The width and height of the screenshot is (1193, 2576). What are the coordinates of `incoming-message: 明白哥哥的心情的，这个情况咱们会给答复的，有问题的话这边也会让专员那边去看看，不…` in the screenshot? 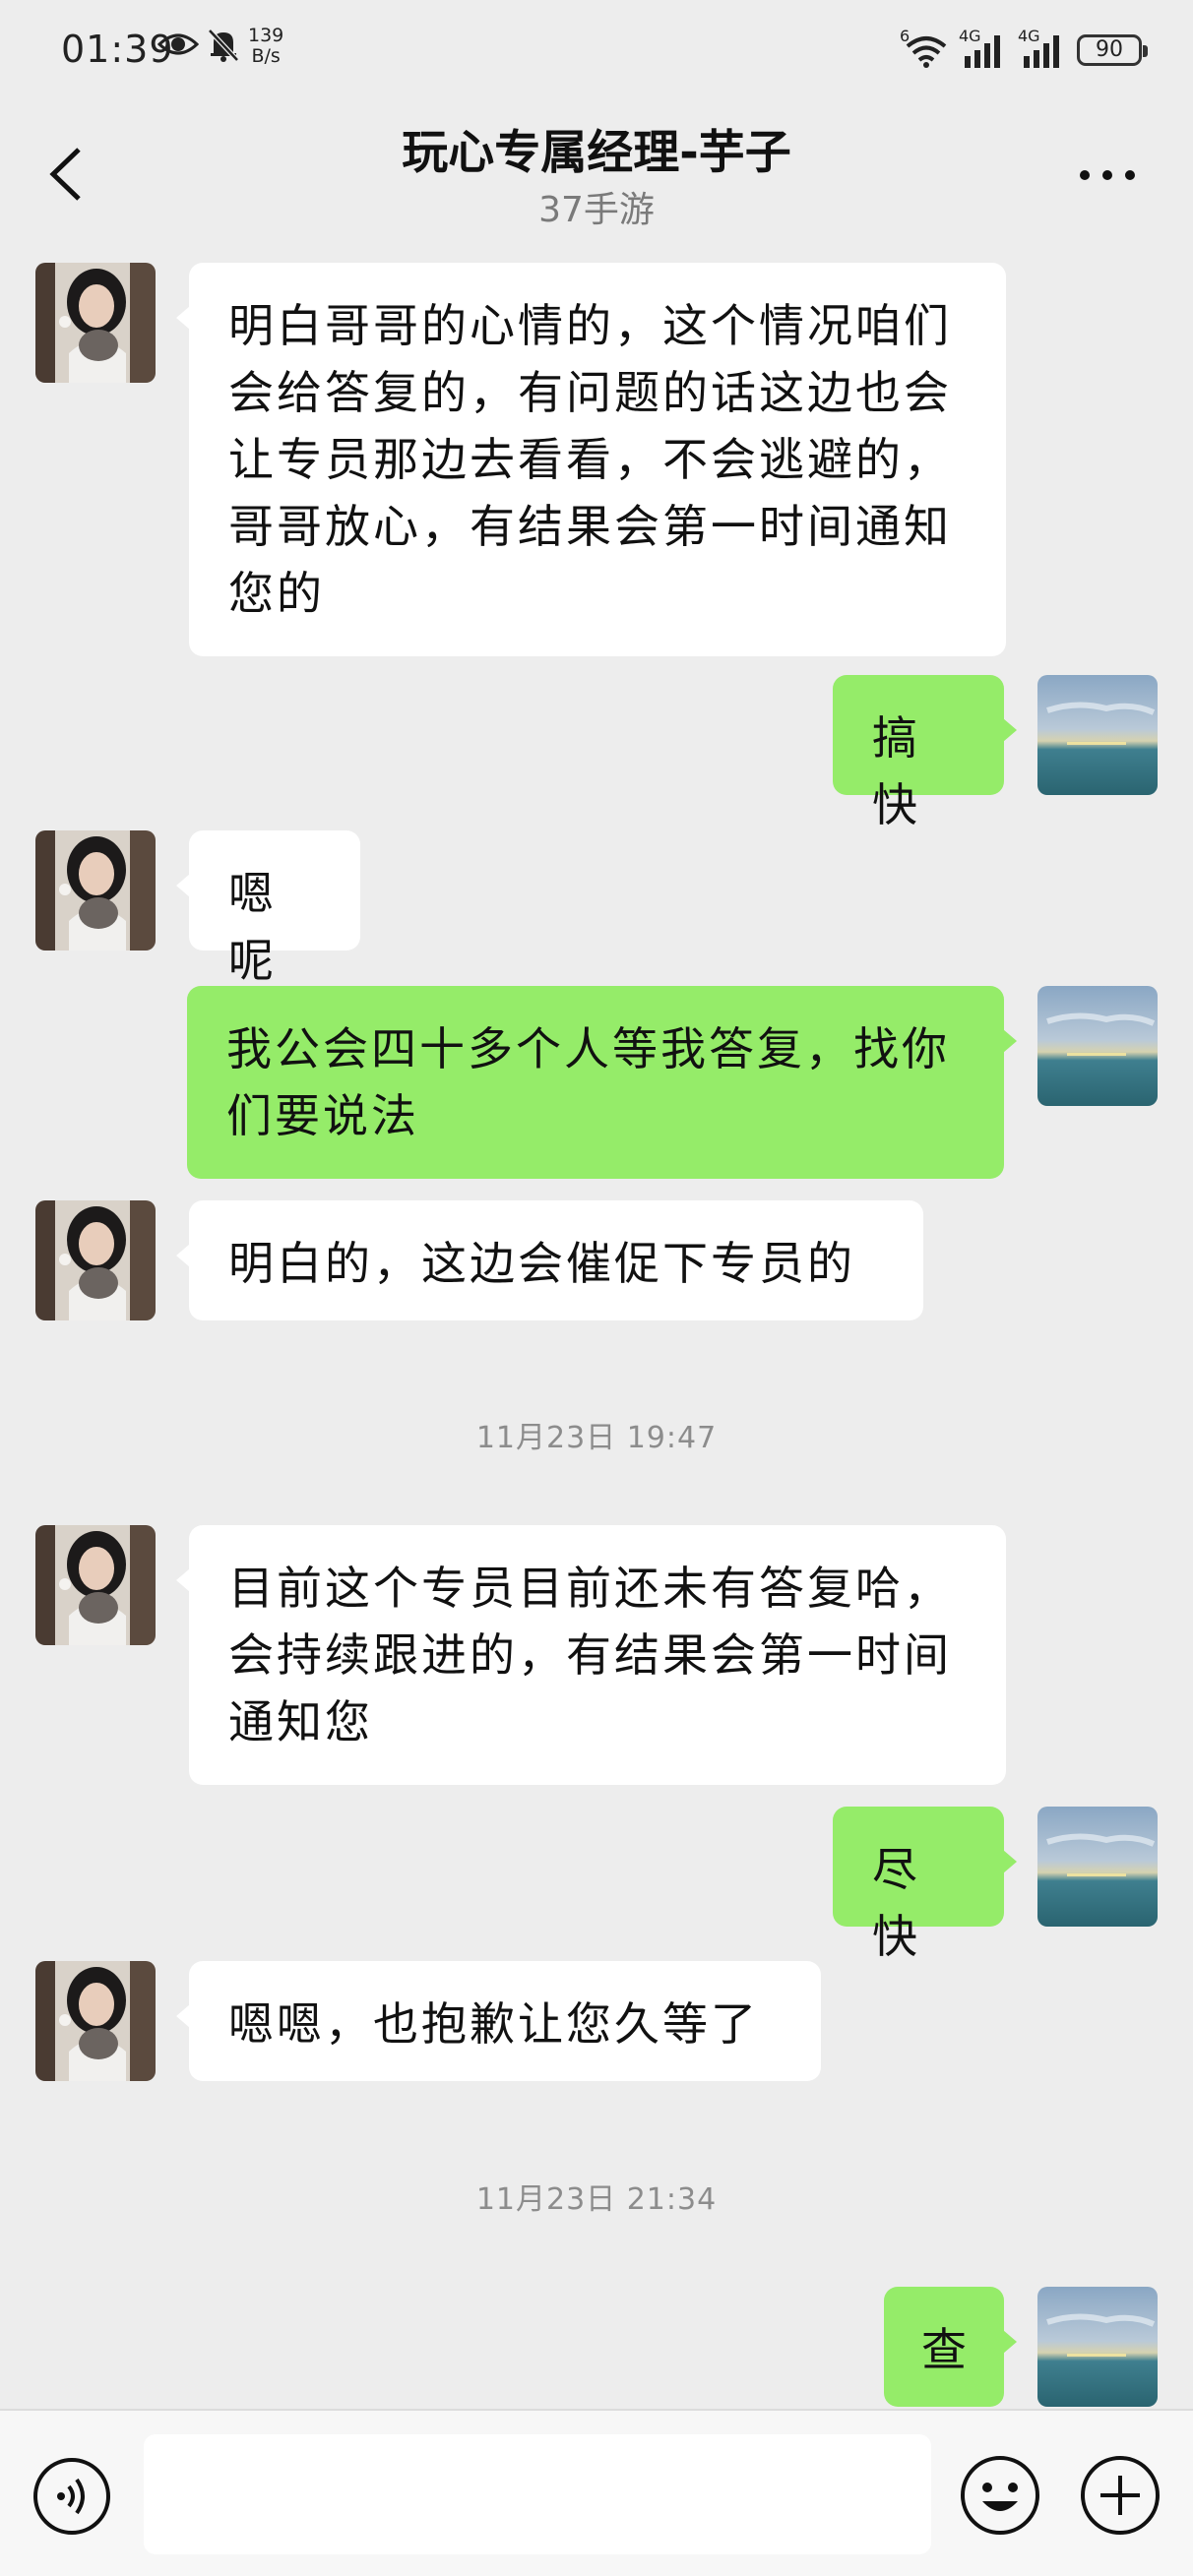 It's located at (591, 459).